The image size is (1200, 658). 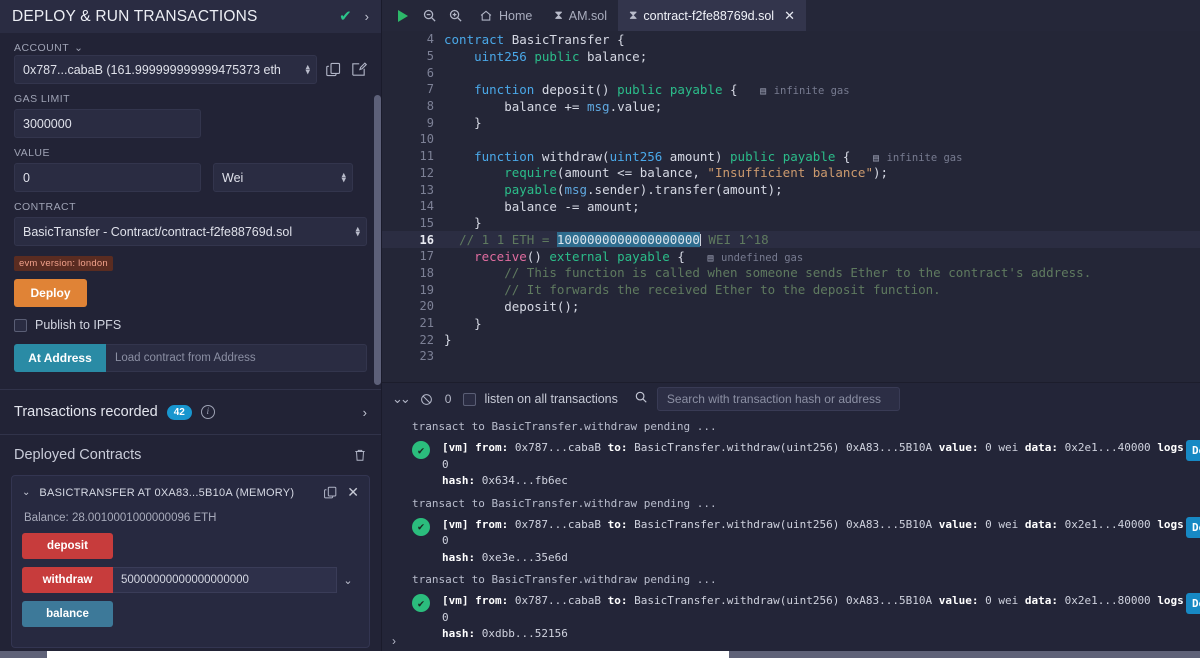 What do you see at coordinates (455, 15) in the screenshot?
I see `zoom-in-icon` at bounding box center [455, 15].